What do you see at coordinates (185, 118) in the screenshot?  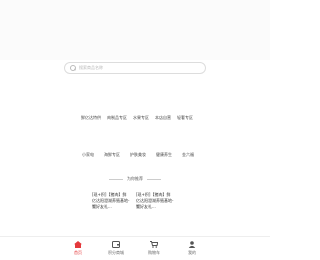 I see `category-item: 轻奢专区` at bounding box center [185, 118].